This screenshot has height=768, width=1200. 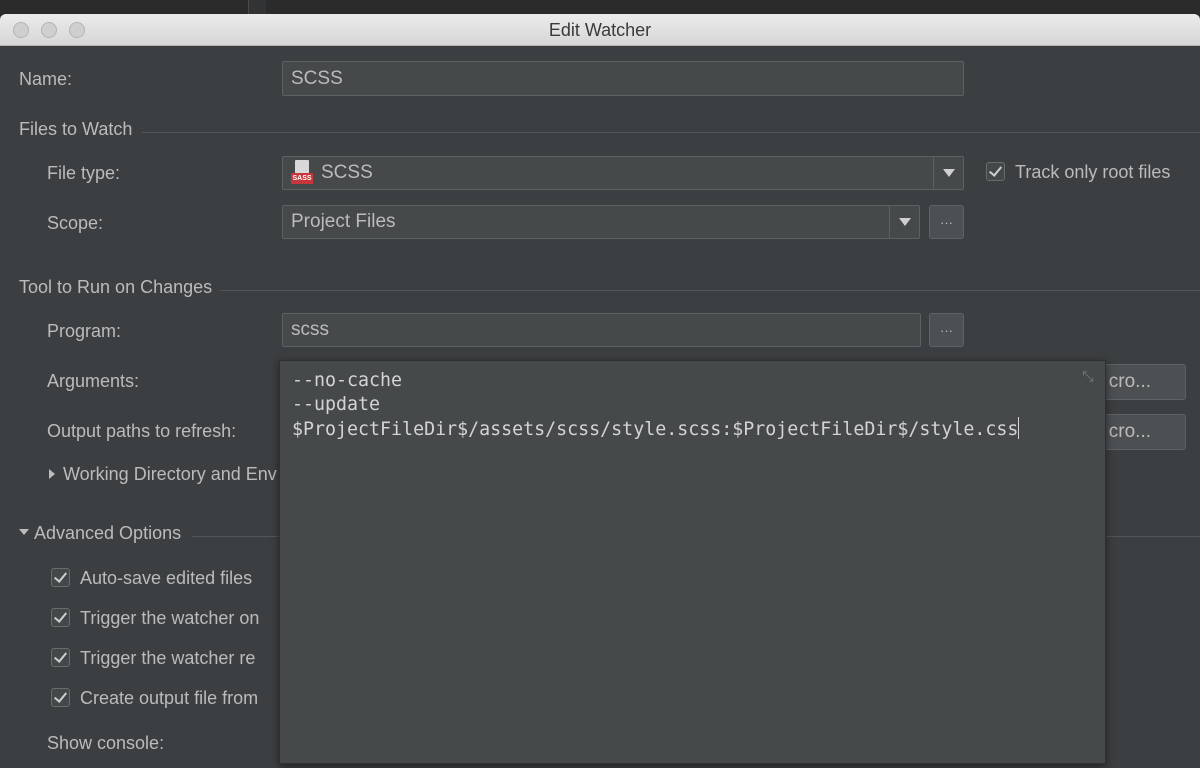 What do you see at coordinates (77, 30) in the screenshot?
I see `zoom-window-button` at bounding box center [77, 30].